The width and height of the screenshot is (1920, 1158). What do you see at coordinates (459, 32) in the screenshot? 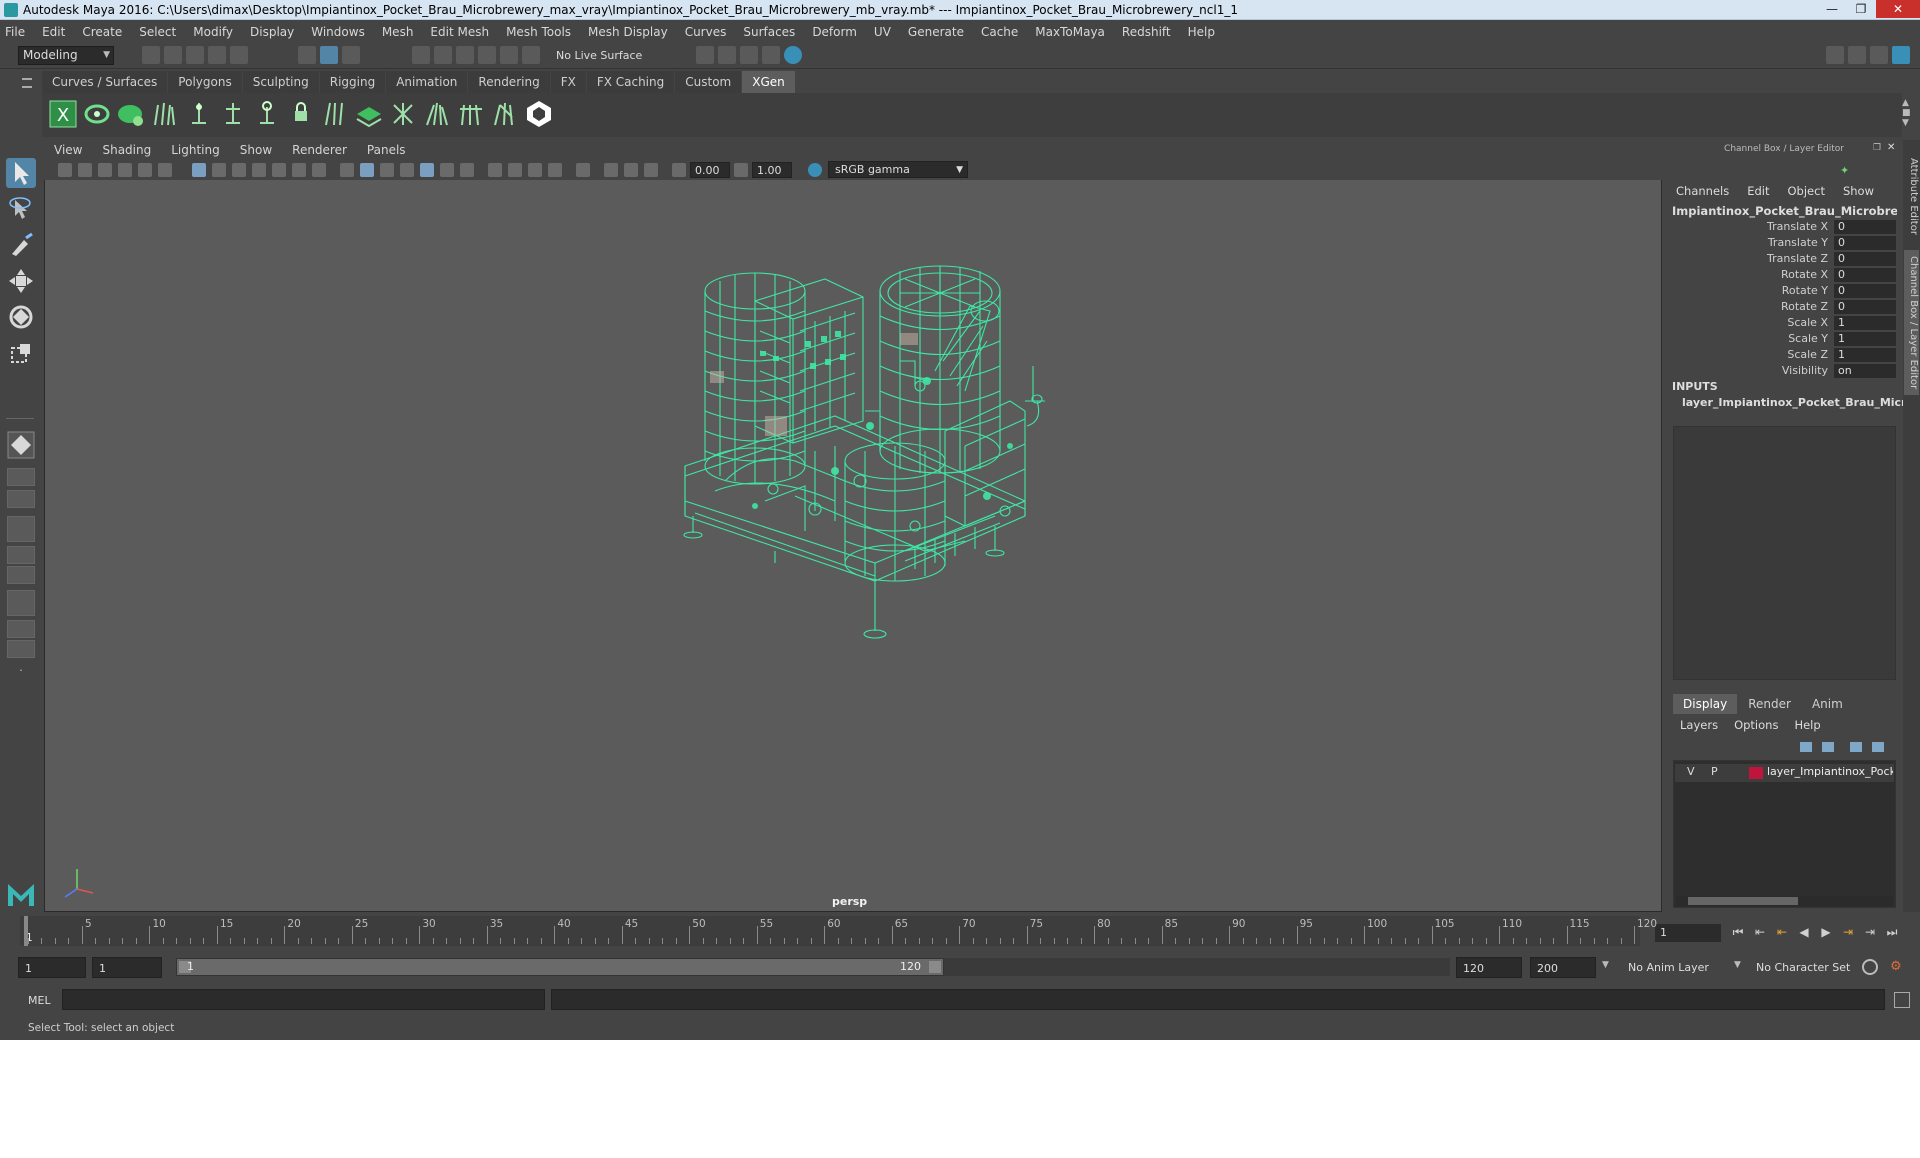
I see `menu-edit-mesh: Edit Mesh` at bounding box center [459, 32].